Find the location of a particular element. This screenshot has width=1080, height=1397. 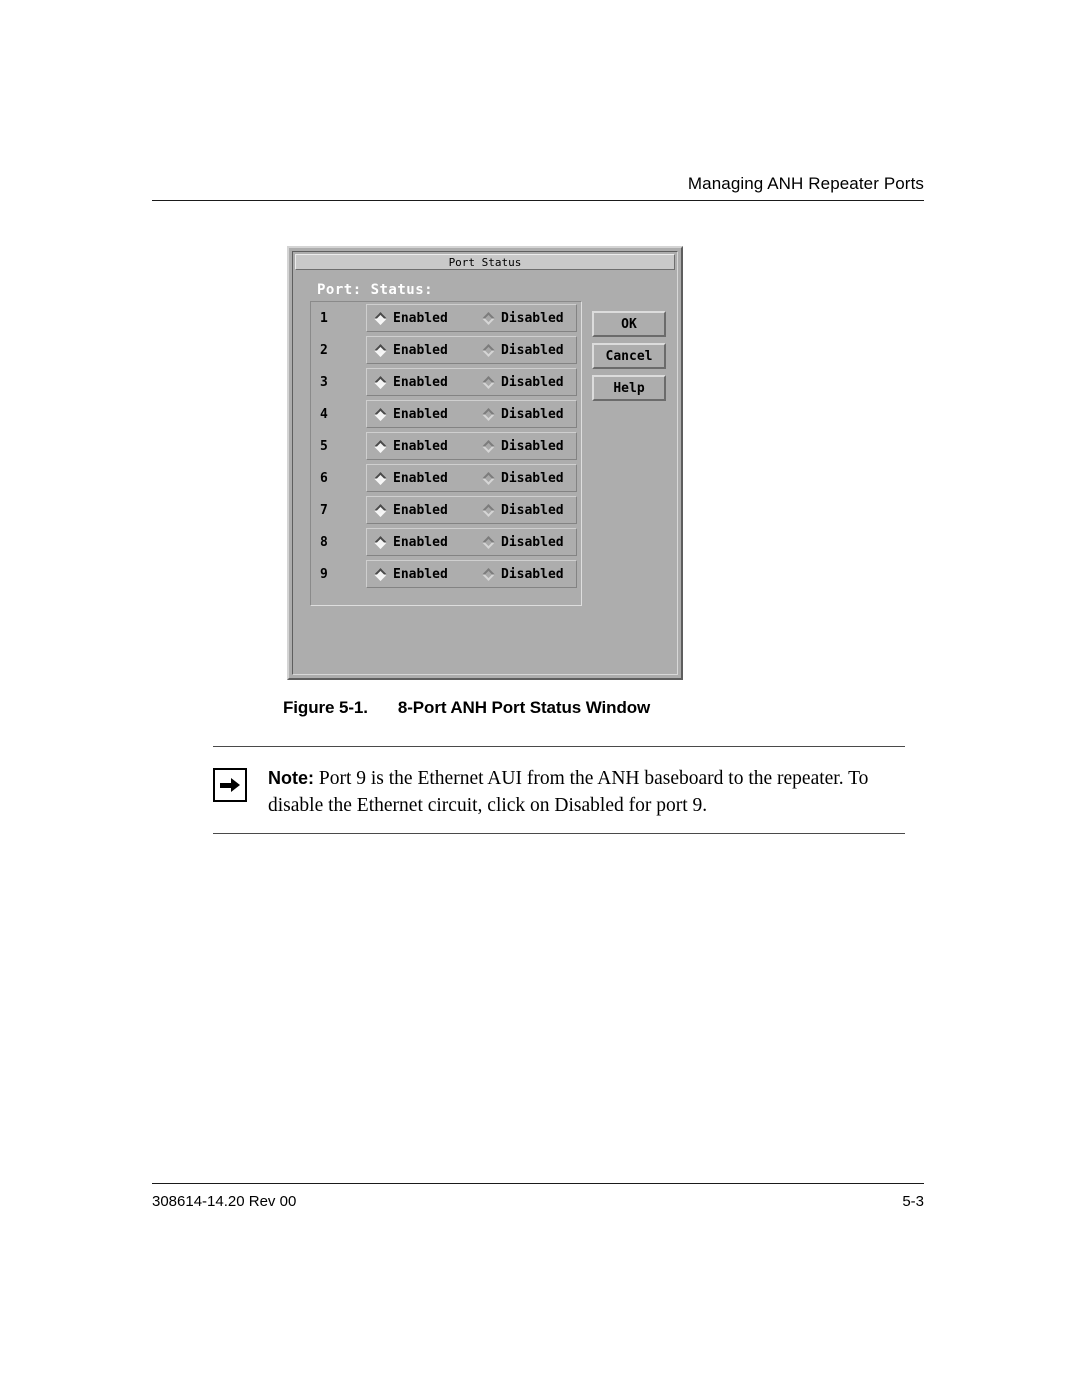

radio-enabled-port-5: Enabled is located at coordinates (428, 446).